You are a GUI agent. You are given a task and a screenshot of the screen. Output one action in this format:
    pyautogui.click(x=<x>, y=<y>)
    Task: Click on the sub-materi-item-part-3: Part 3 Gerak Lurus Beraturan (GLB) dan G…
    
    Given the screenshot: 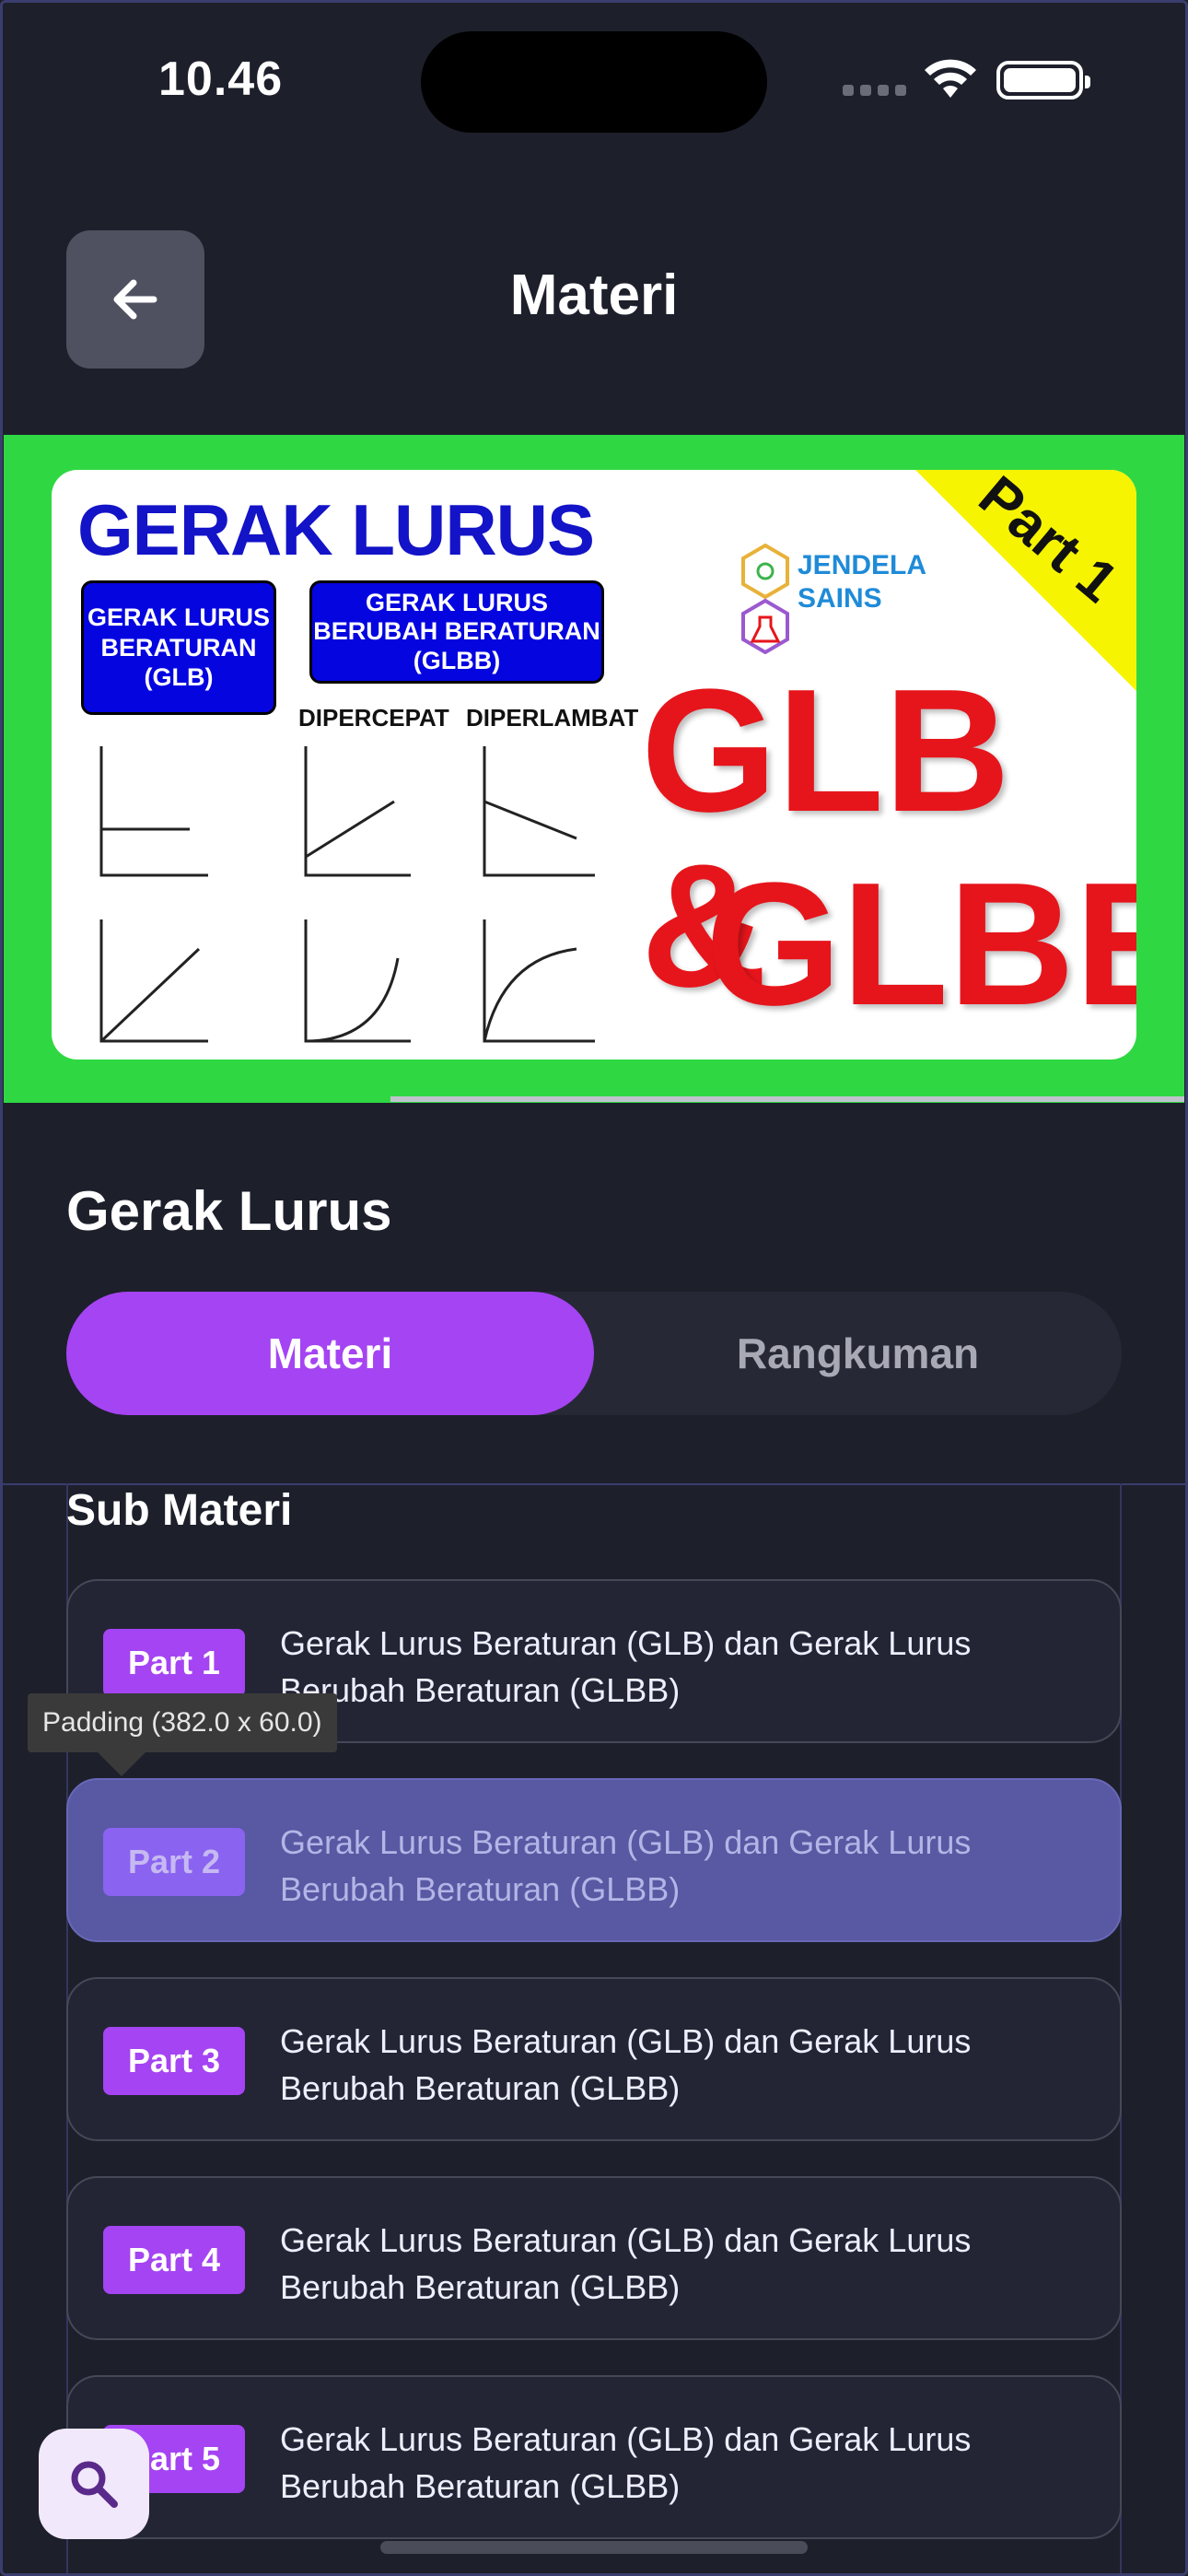 What is the action you would take?
    pyautogui.click(x=594, y=2059)
    